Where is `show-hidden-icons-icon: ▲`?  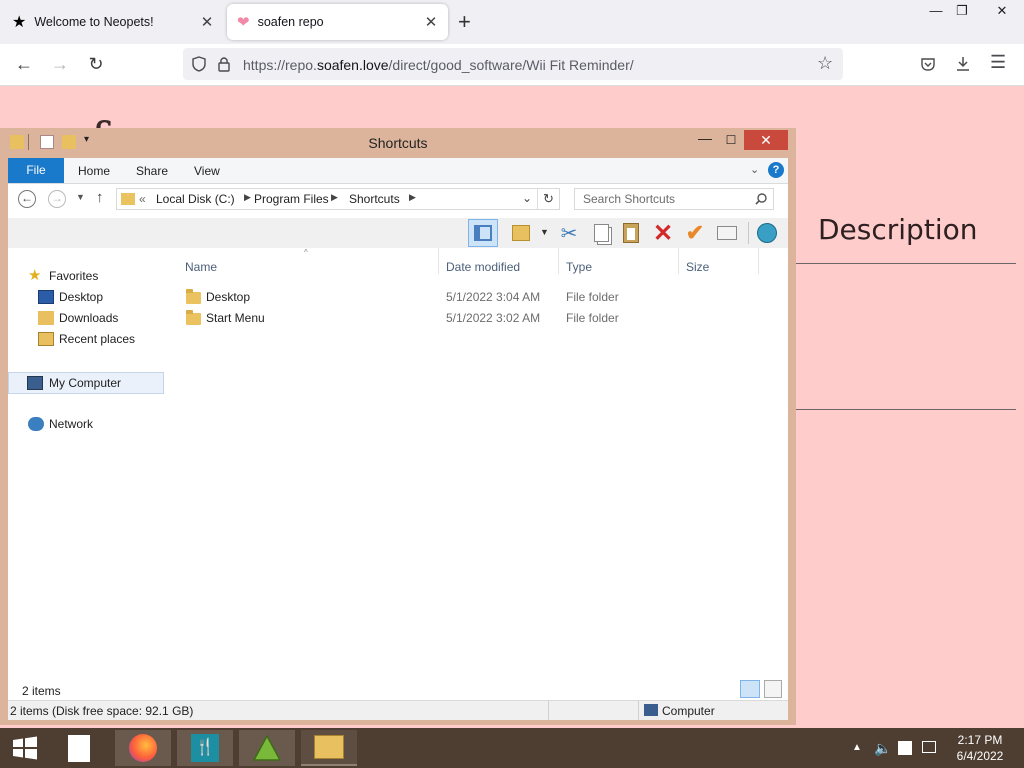 show-hidden-icons-icon: ▲ is located at coordinates (857, 747).